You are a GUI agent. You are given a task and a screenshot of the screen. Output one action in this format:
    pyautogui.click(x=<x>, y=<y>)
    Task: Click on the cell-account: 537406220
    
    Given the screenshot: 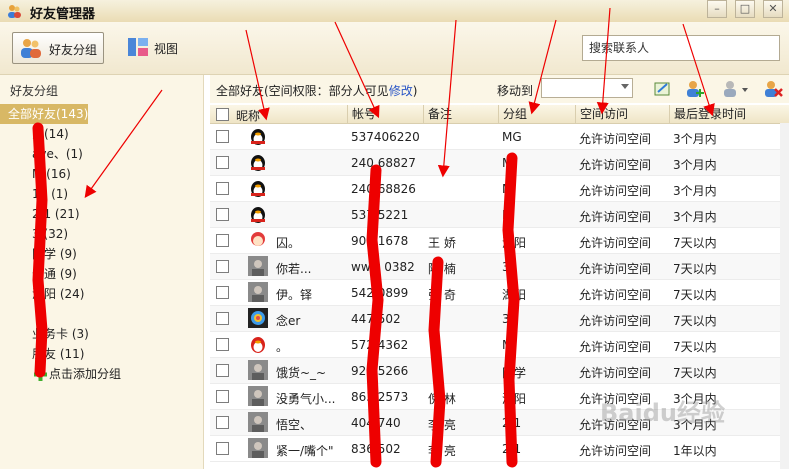 What is the action you would take?
    pyautogui.click(x=385, y=137)
    